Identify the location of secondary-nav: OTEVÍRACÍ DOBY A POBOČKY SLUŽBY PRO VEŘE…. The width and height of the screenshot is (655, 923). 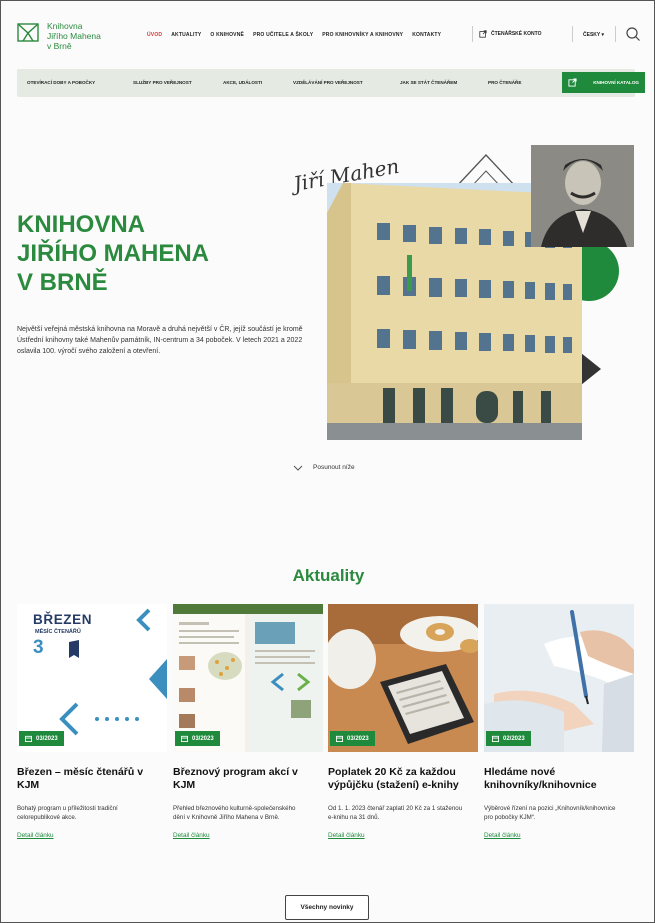
(331, 83).